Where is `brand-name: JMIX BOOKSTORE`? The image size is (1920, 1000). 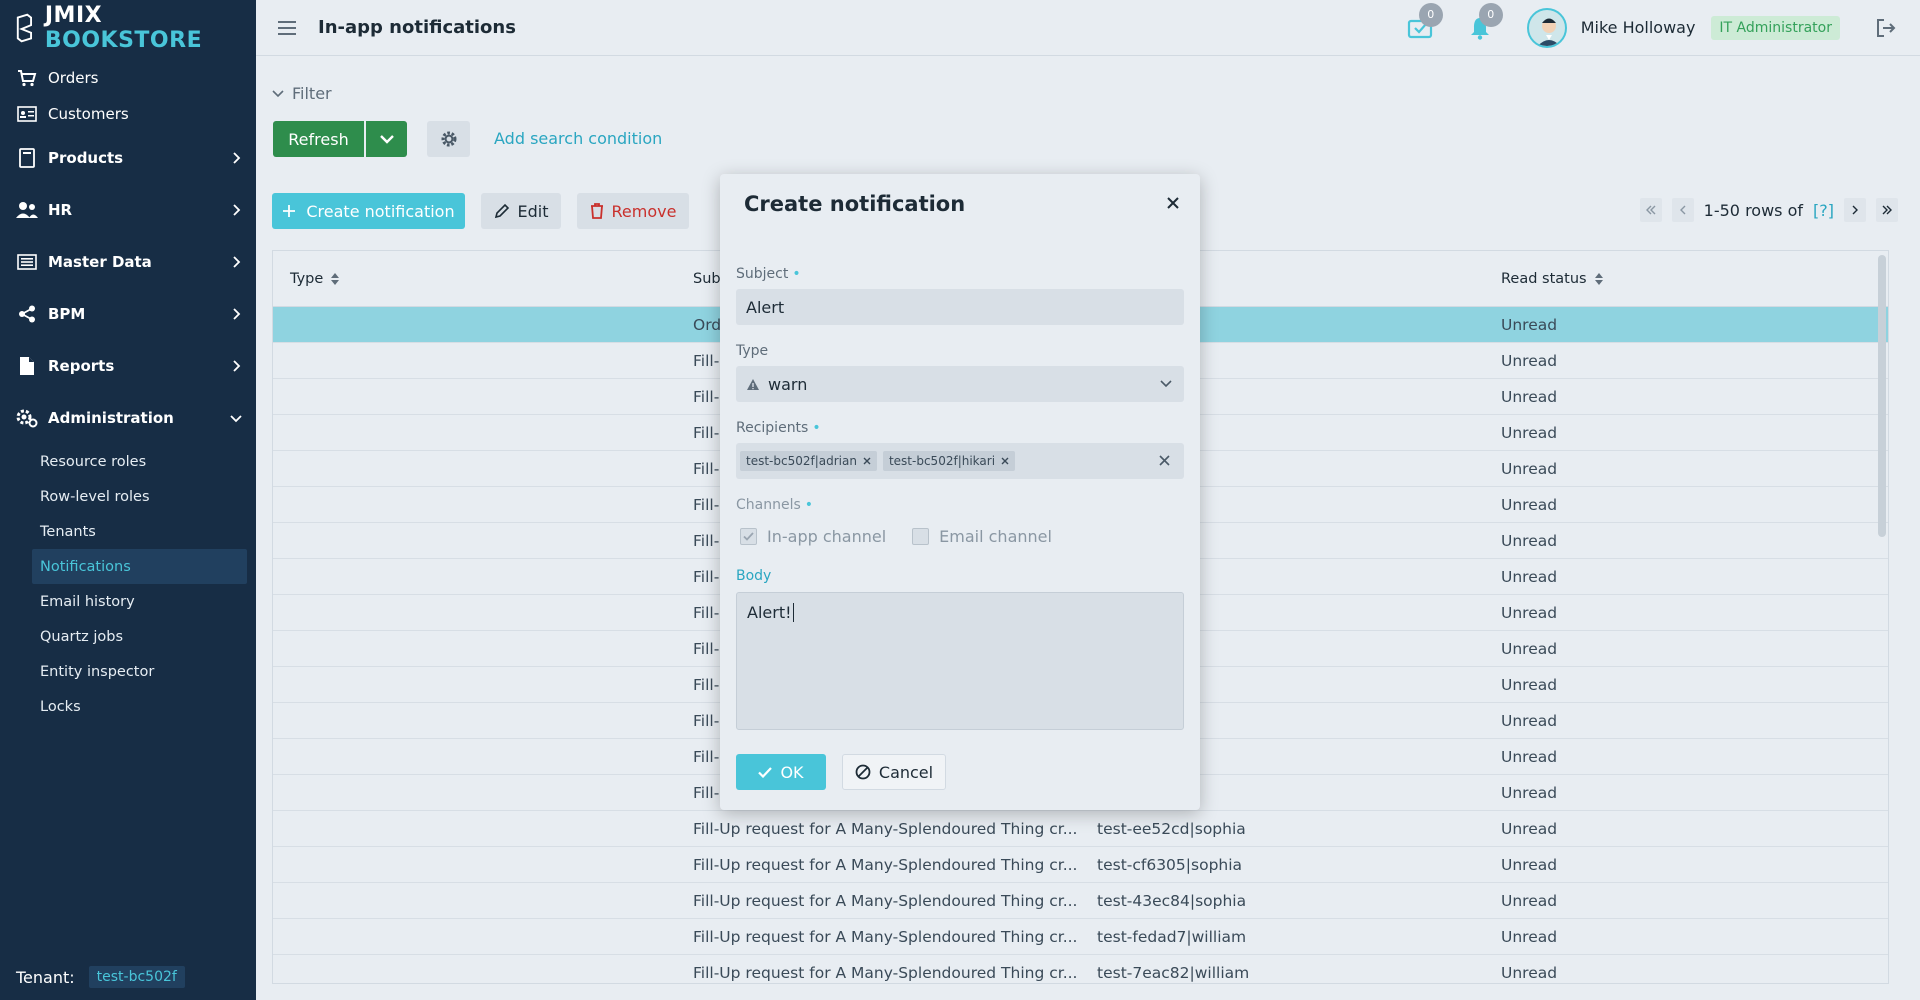 brand-name: JMIX BOOKSTORE is located at coordinates (150, 28).